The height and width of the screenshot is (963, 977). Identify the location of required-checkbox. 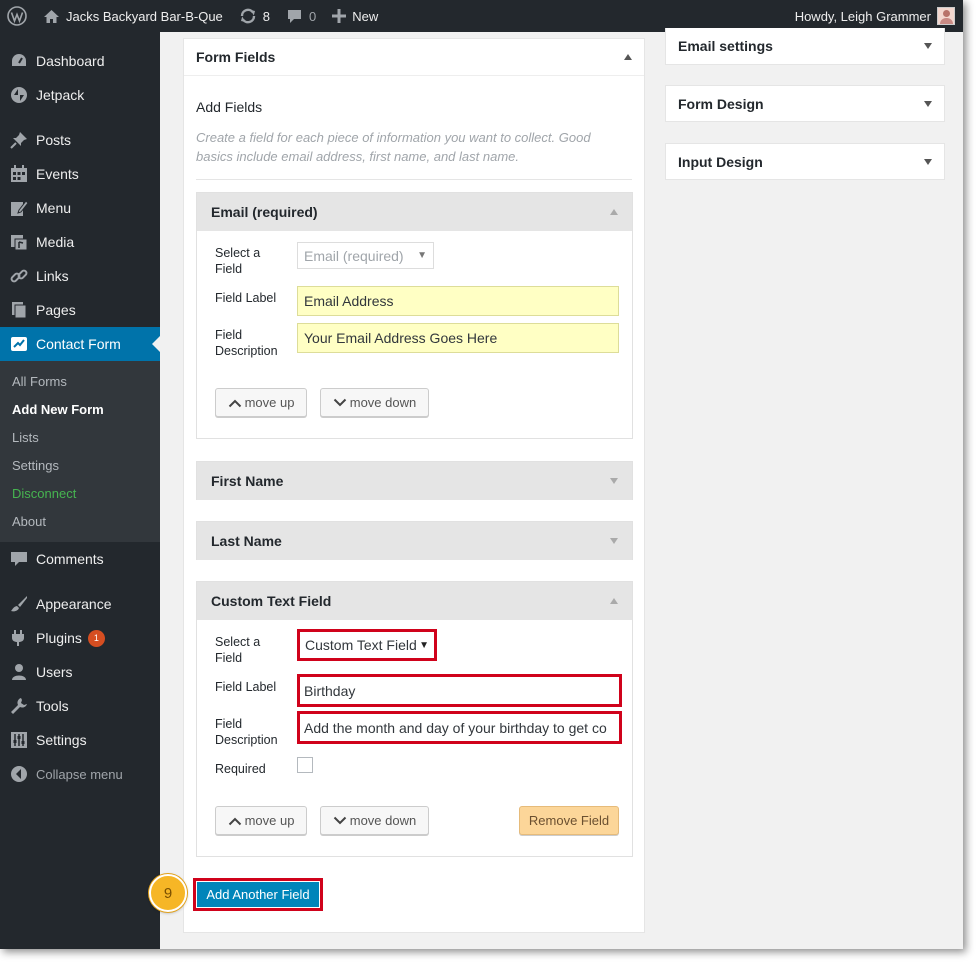
(305, 765).